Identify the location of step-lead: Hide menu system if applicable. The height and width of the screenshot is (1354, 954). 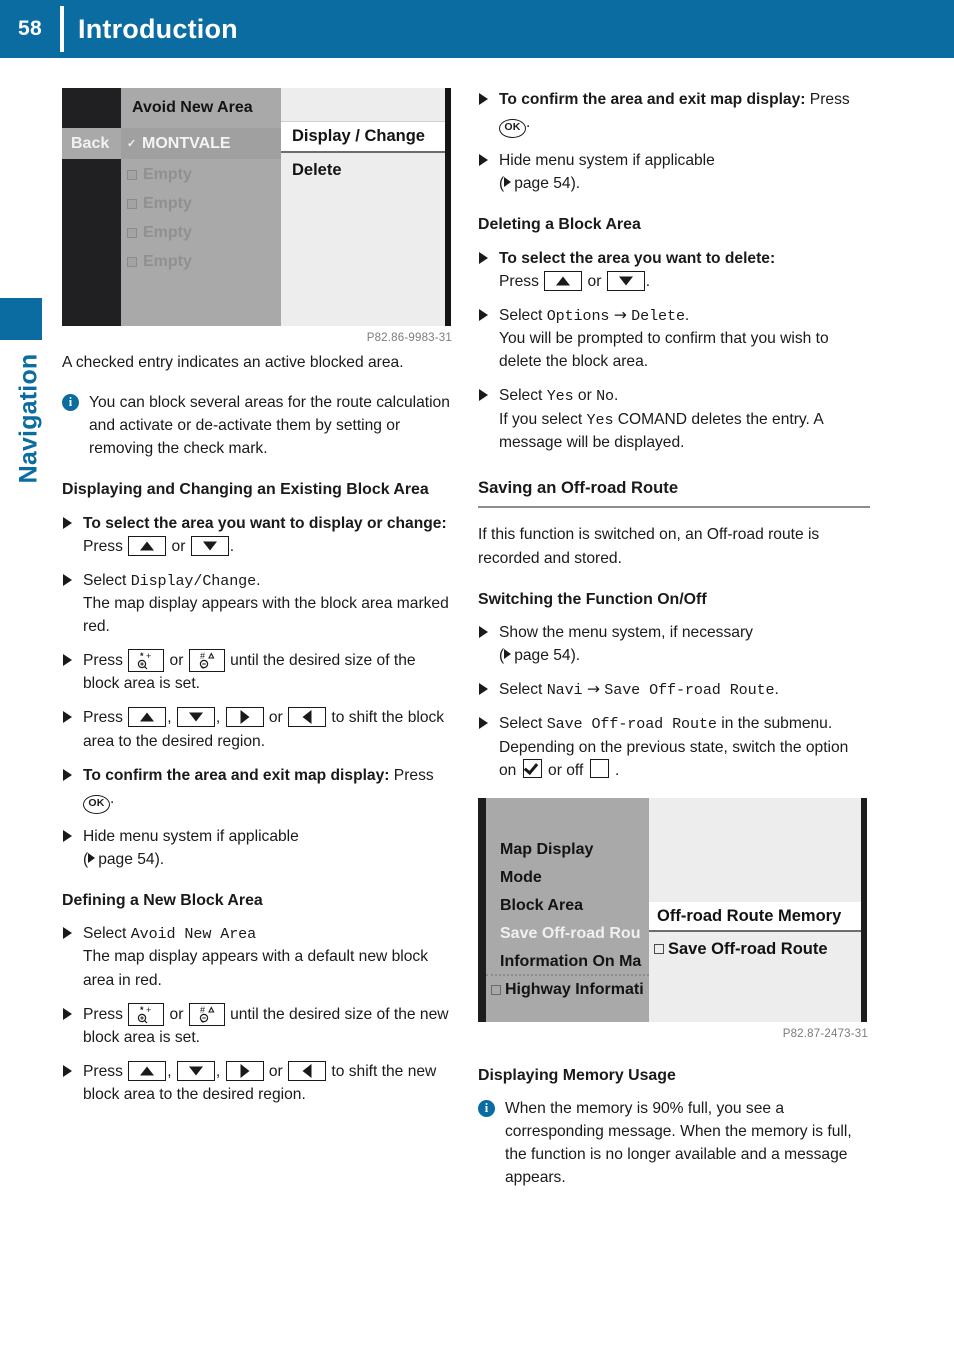
(191, 836).